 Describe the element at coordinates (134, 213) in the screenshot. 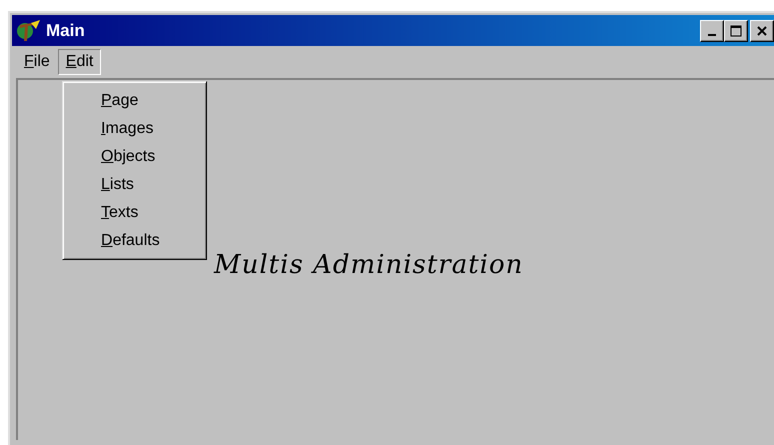

I see `menu-option: Texts` at that location.